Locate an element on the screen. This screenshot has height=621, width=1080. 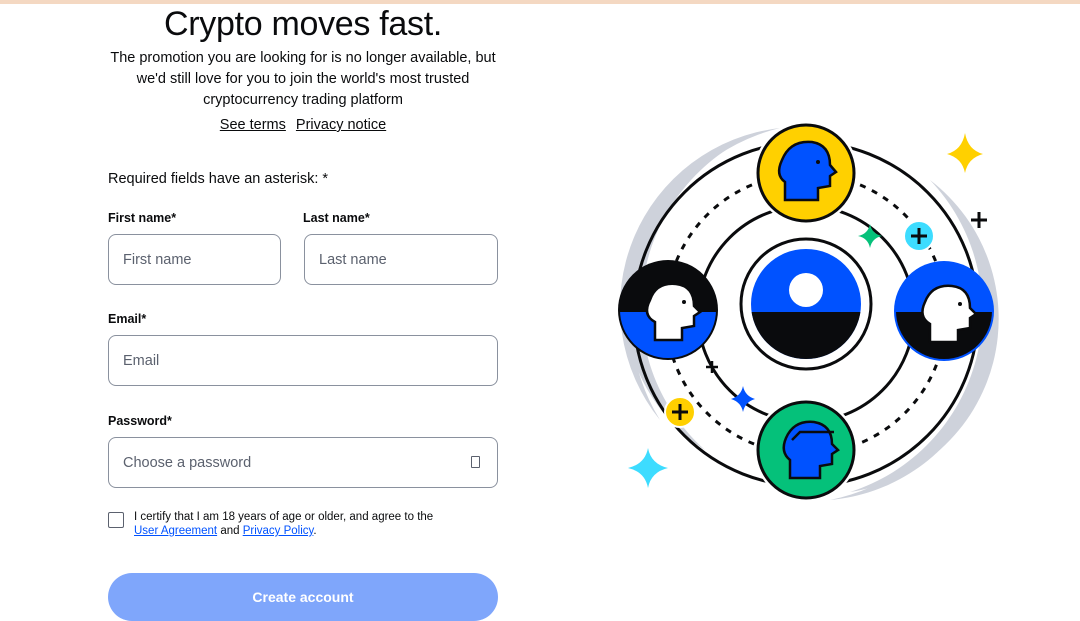
sparkle-cyan-icon is located at coordinates (648, 468).